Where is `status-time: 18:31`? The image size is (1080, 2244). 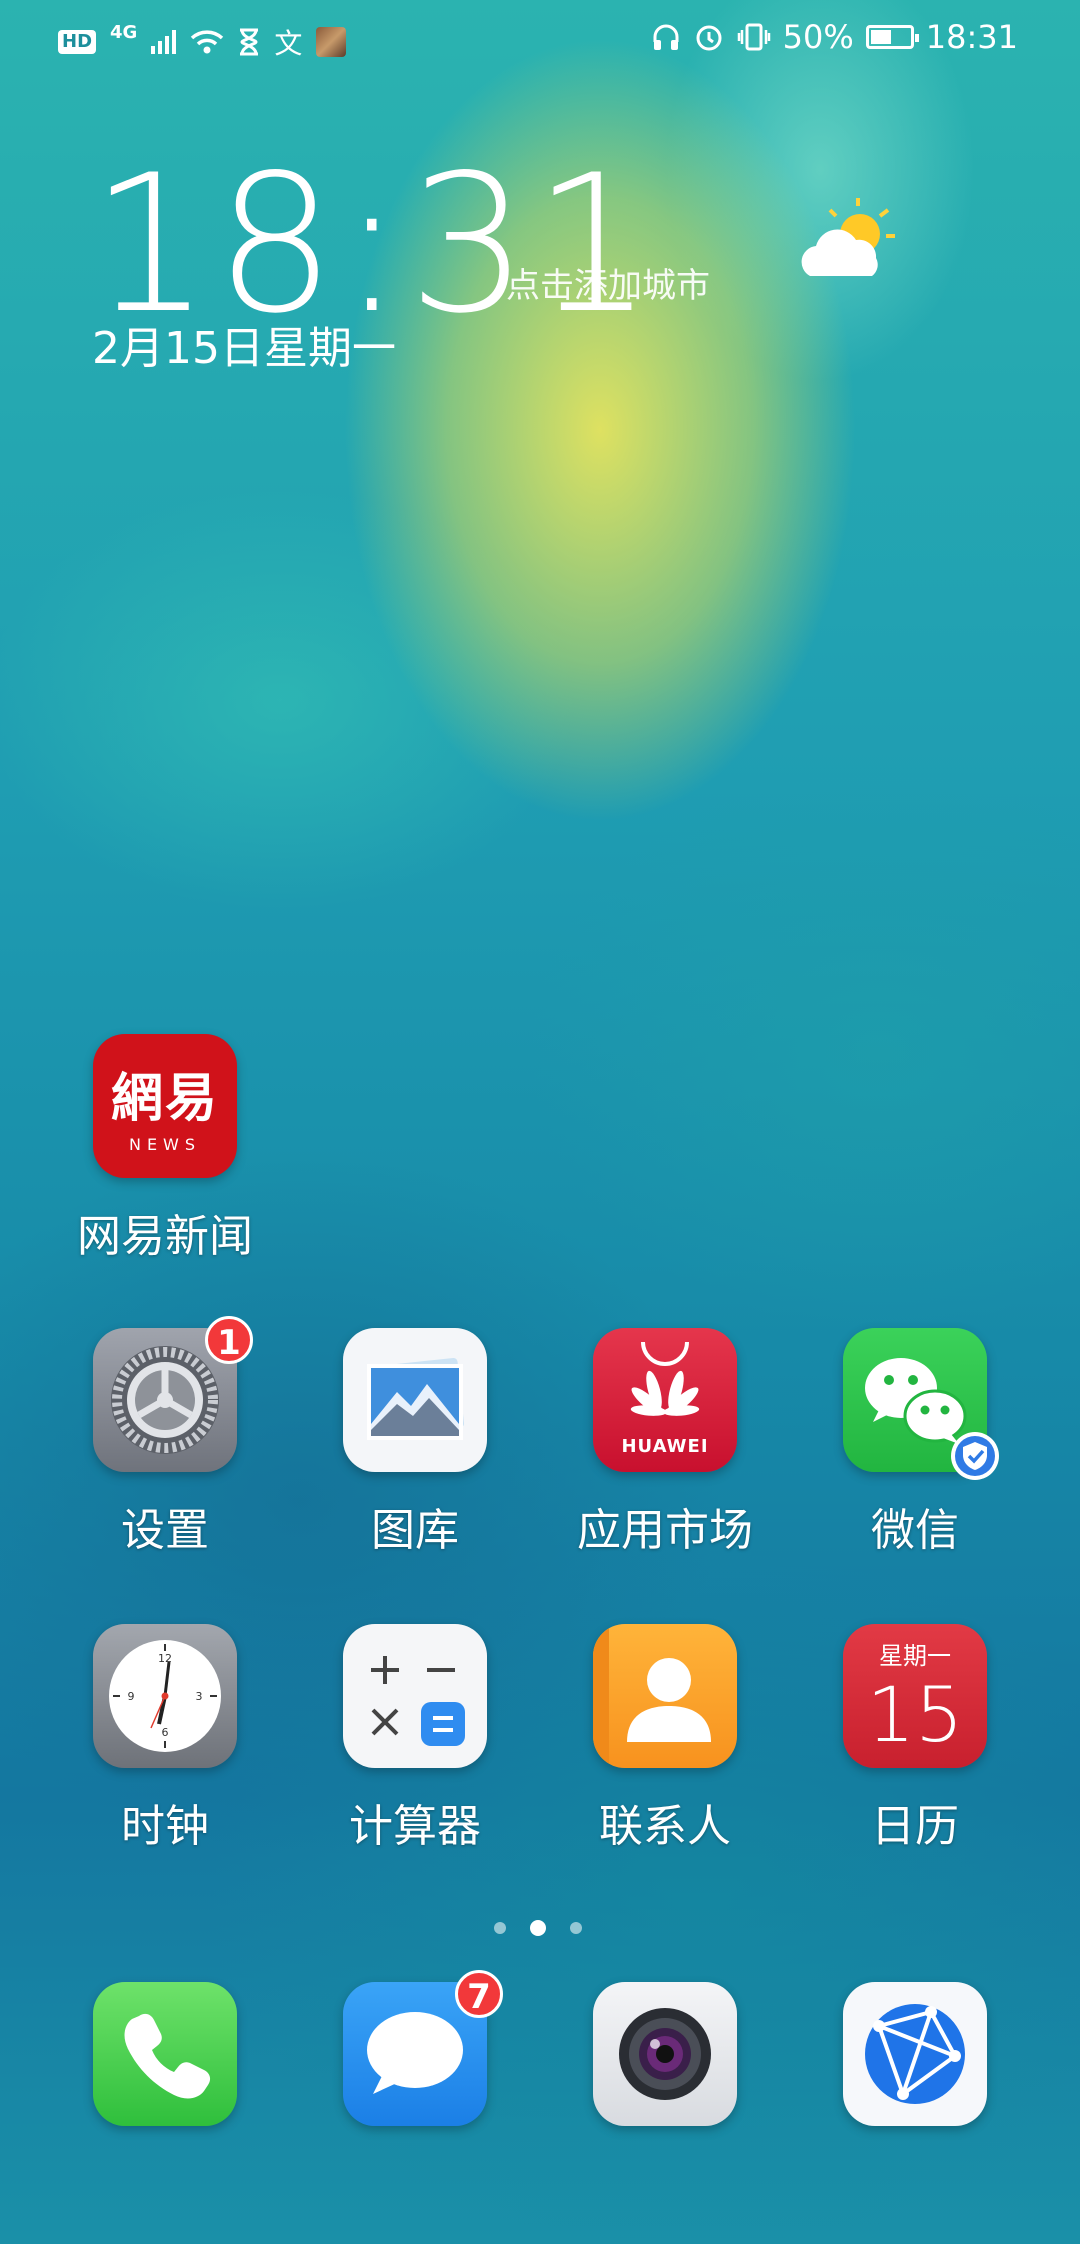 status-time: 18:31 is located at coordinates (971, 37).